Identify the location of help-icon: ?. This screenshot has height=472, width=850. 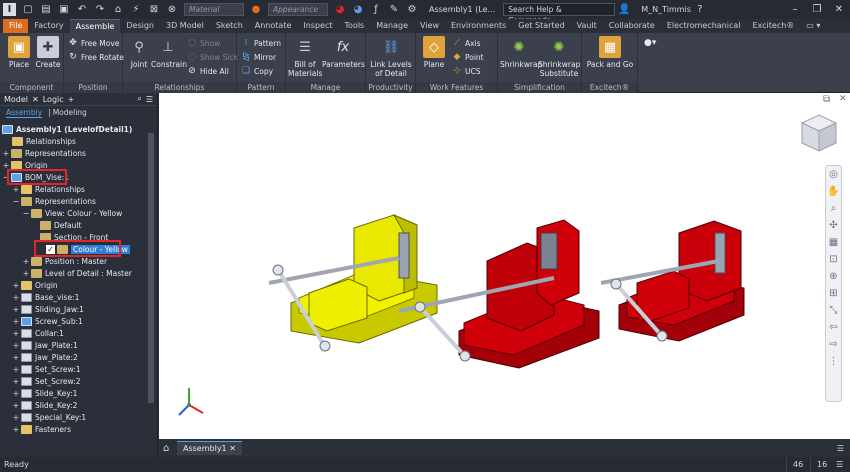
(700, 10).